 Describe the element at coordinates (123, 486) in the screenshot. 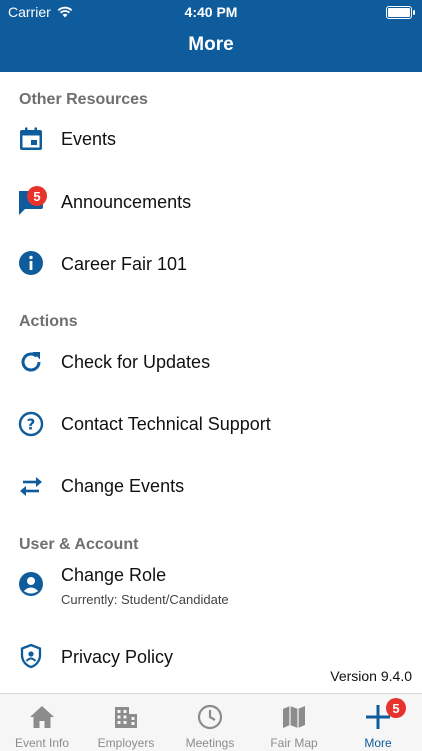

I see `menu-item-label: Change Events` at that location.